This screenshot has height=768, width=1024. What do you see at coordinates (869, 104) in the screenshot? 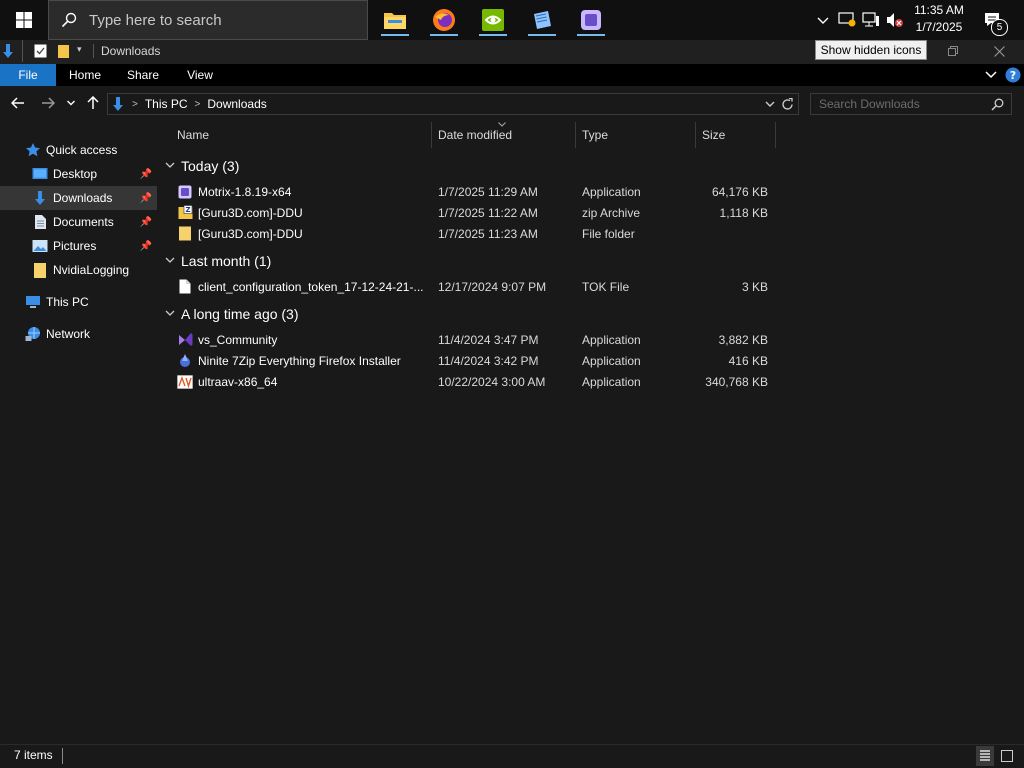
I see `search-downloads-placeholder: Search Downloads` at bounding box center [869, 104].